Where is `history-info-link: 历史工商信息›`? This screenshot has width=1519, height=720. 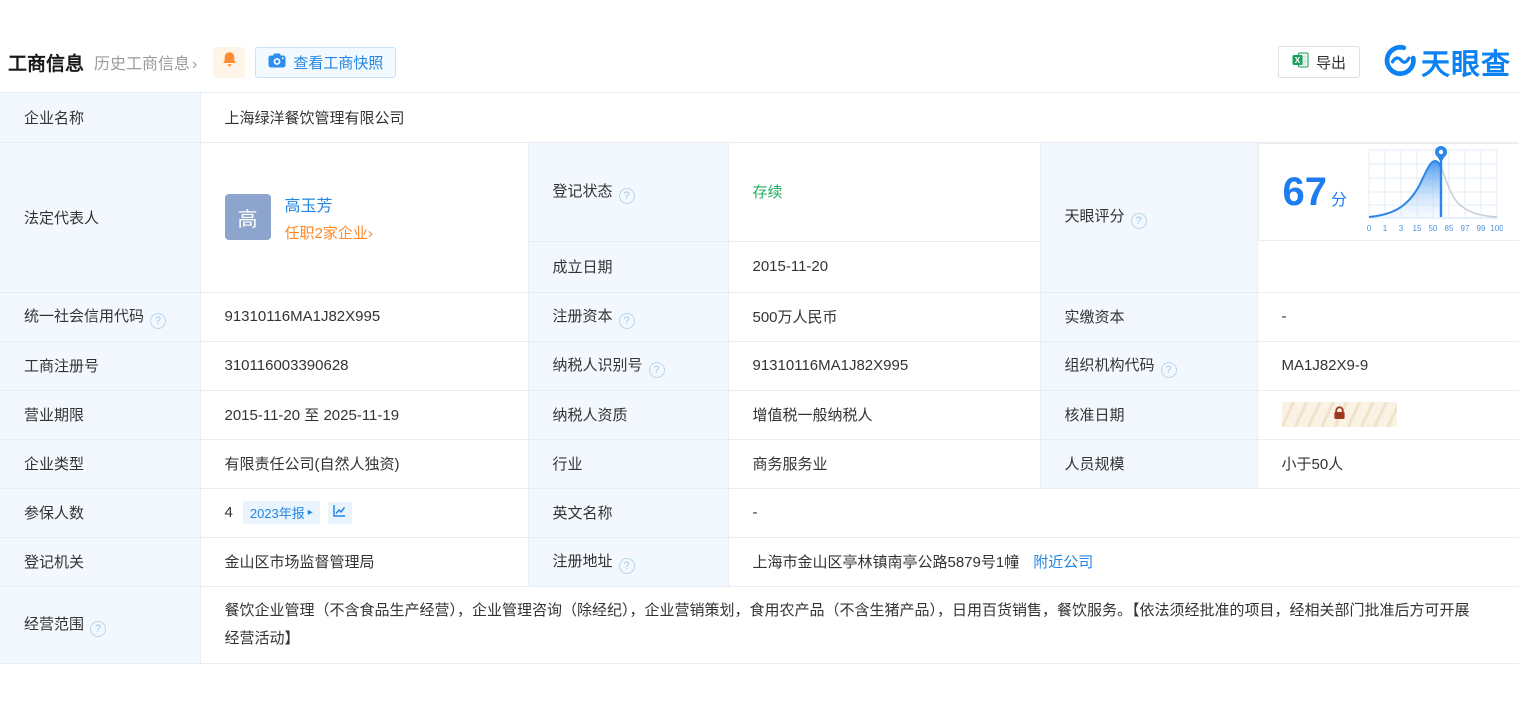 history-info-link: 历史工商信息› is located at coordinates (145, 62).